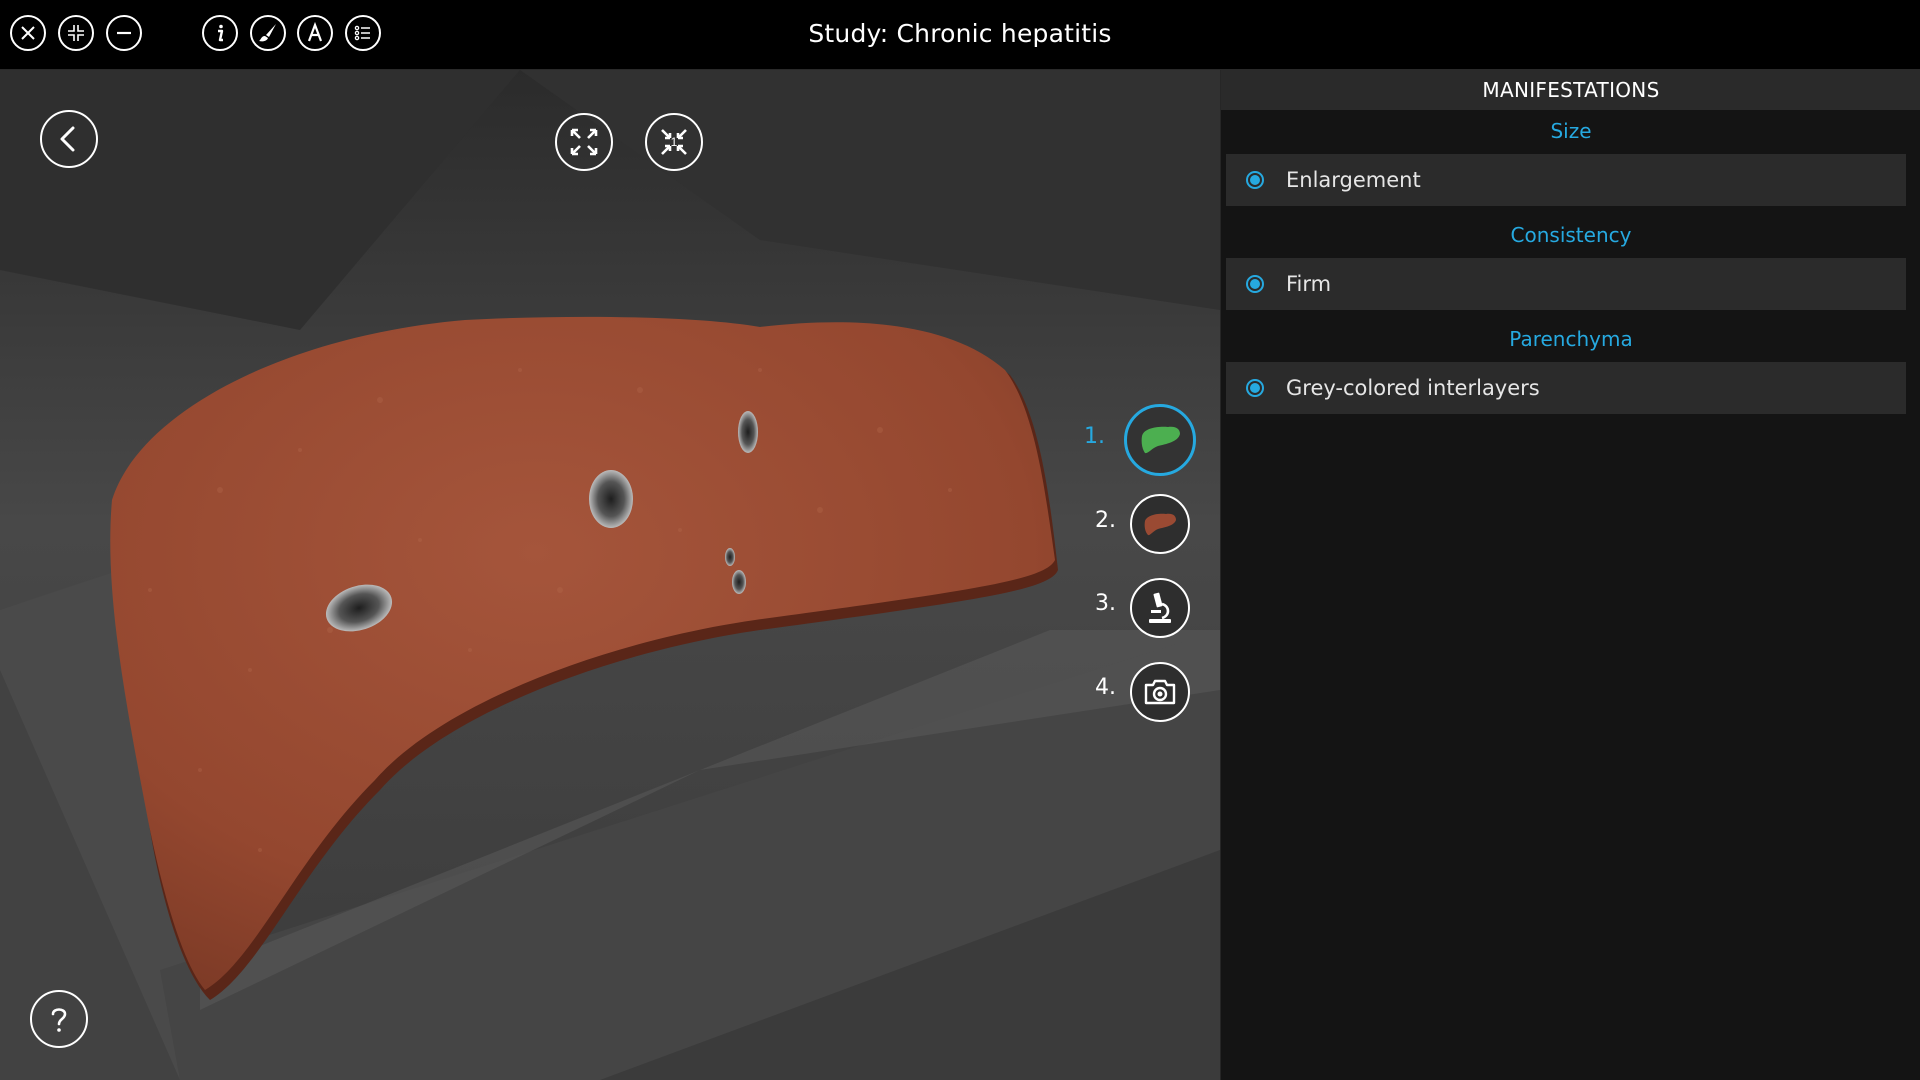  I want to click on liver-green-icon, so click(1160, 440).